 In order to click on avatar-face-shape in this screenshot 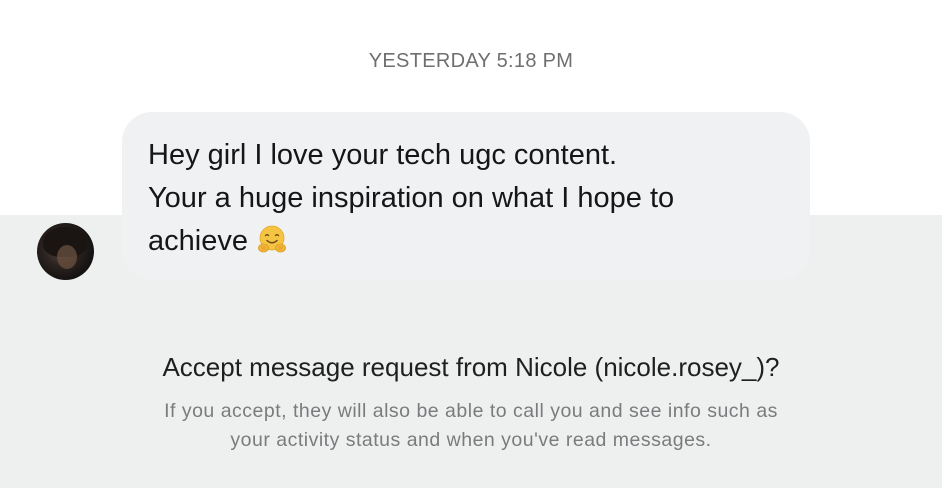, I will do `click(67, 257)`.